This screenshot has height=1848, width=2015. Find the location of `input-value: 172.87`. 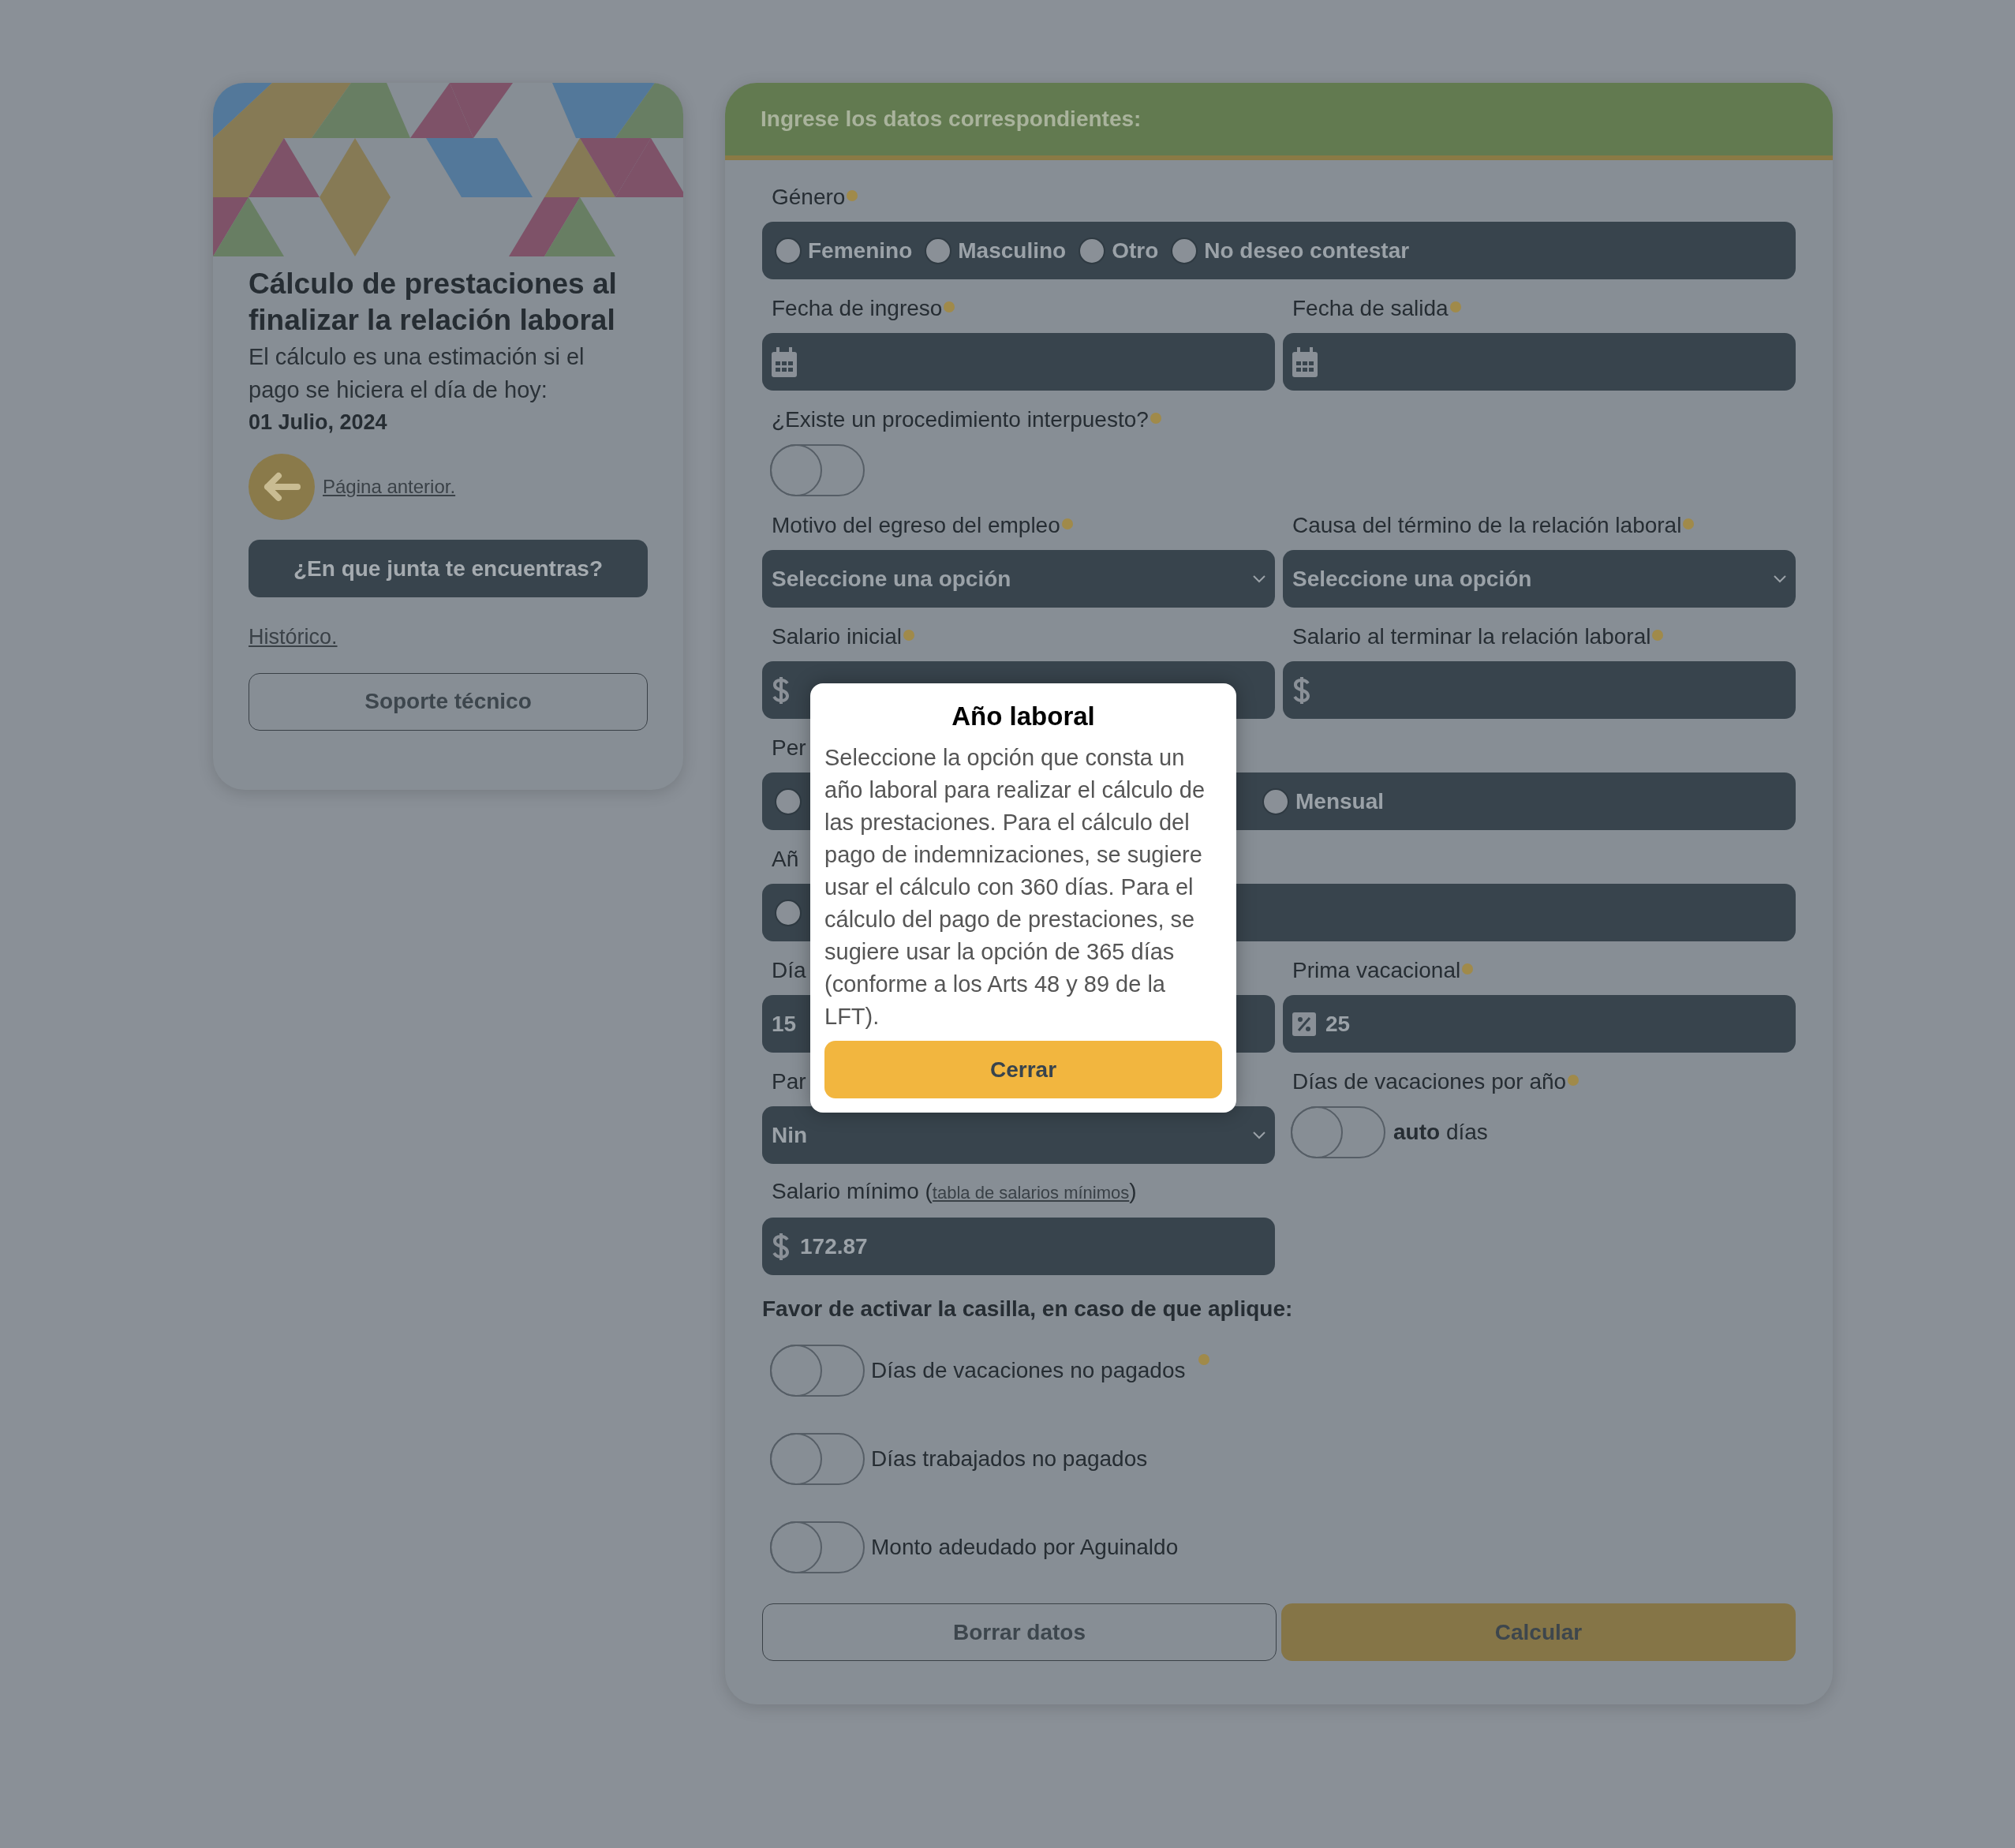

input-value: 172.87 is located at coordinates (834, 1246).